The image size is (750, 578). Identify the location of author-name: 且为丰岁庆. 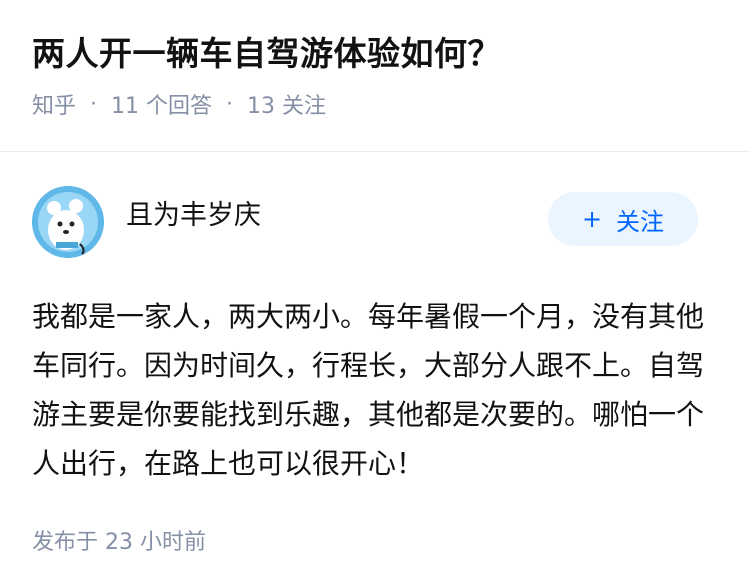
(193, 212).